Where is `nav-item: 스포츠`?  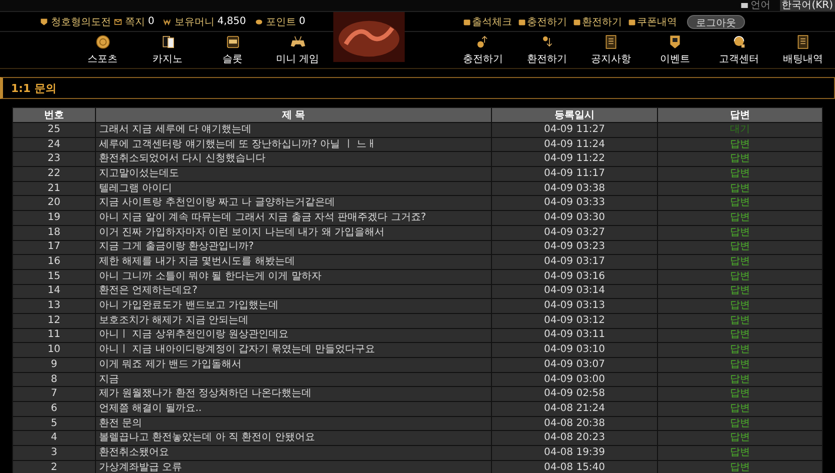
nav-item: 스포츠 is located at coordinates (102, 50).